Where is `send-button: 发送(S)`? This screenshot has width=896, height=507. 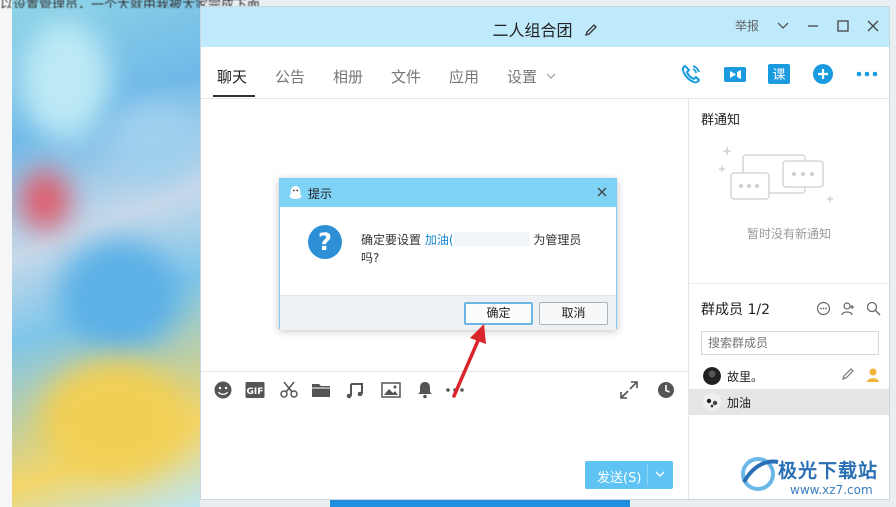
send-button: 发送(S) is located at coordinates (629, 475).